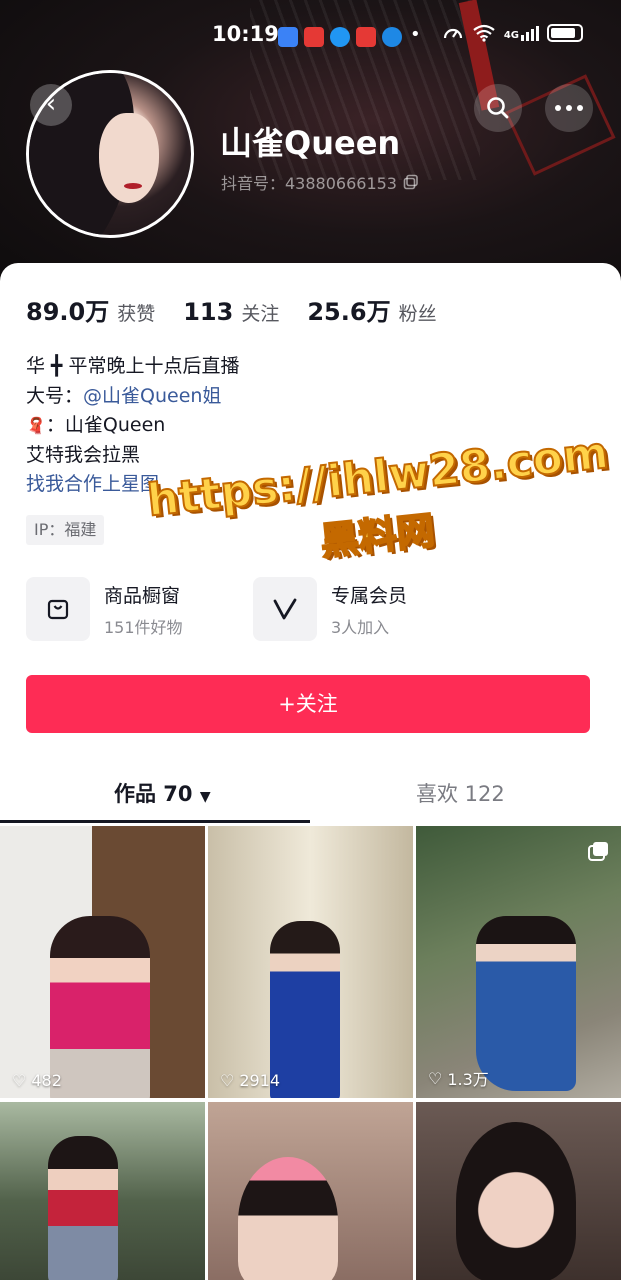 The height and width of the screenshot is (1280, 621). Describe the element at coordinates (155, 821) in the screenshot. I see `active-tab-indicator` at that location.